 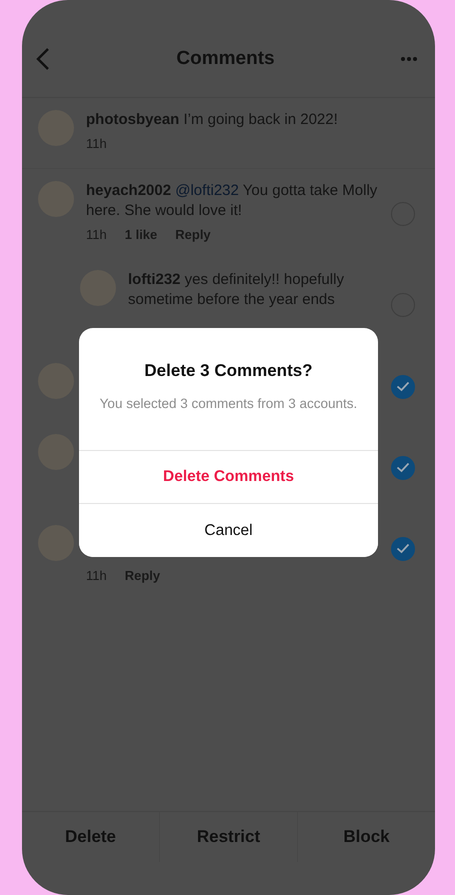 I want to click on dialog-title: Delete 3 Comments?, so click(x=228, y=371).